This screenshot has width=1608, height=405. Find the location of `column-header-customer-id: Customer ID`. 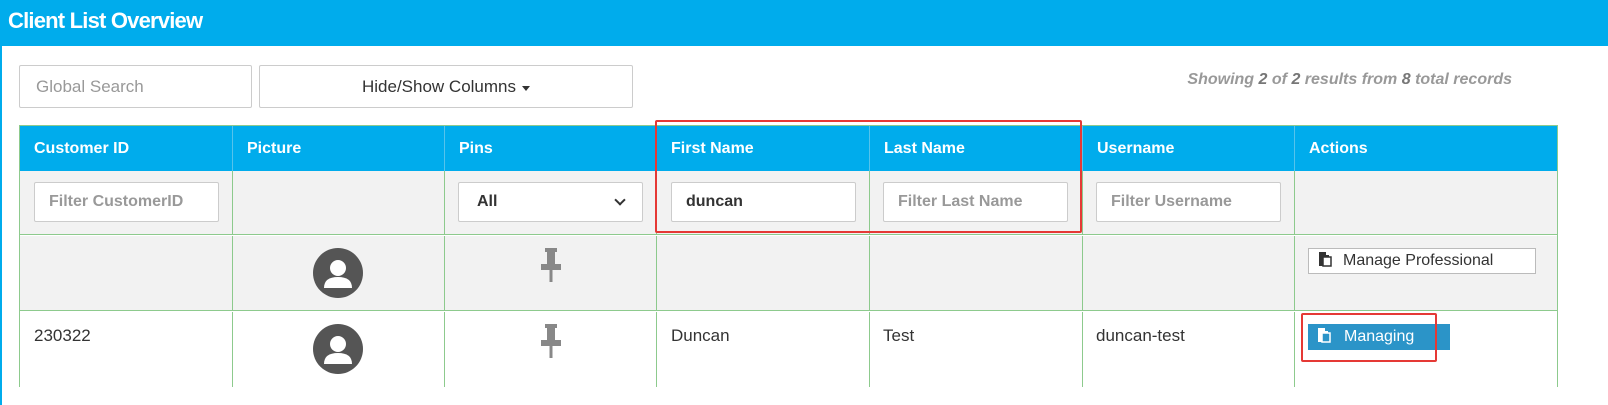

column-header-customer-id: Customer ID is located at coordinates (126, 148).